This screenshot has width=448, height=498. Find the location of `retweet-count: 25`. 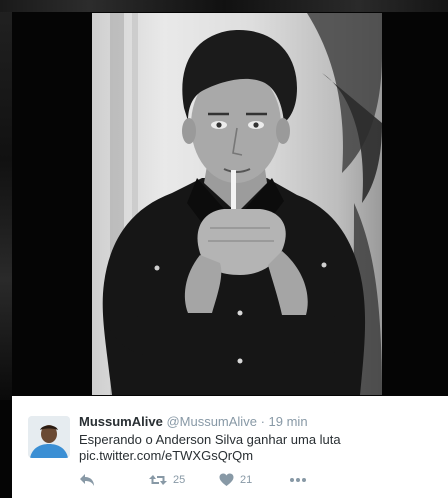

retweet-count: 25 is located at coordinates (179, 480).